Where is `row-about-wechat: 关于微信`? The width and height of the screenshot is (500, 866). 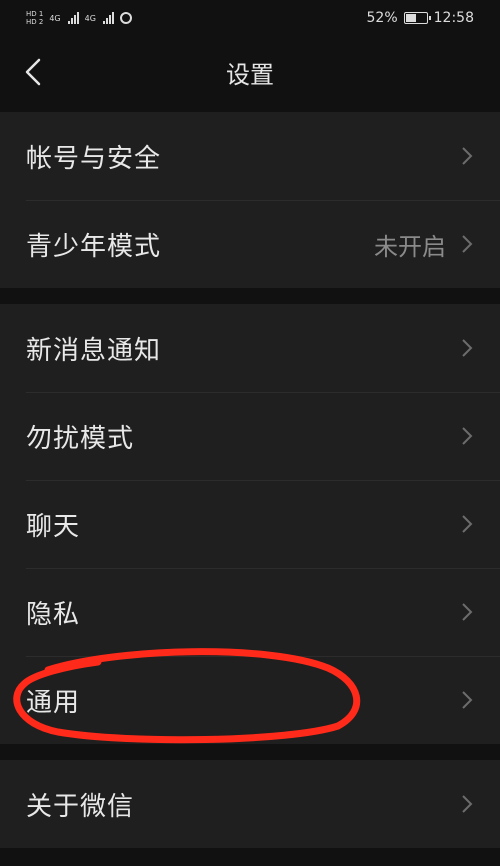 row-about-wechat: 关于微信 is located at coordinates (250, 804).